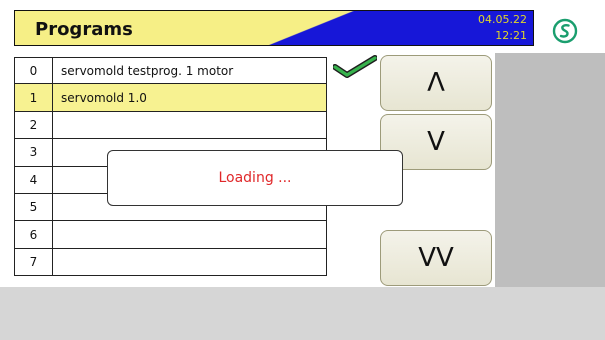  What do you see at coordinates (170, 98) in the screenshot?
I see `table-row-selected: 1 servomold 1.0` at bounding box center [170, 98].